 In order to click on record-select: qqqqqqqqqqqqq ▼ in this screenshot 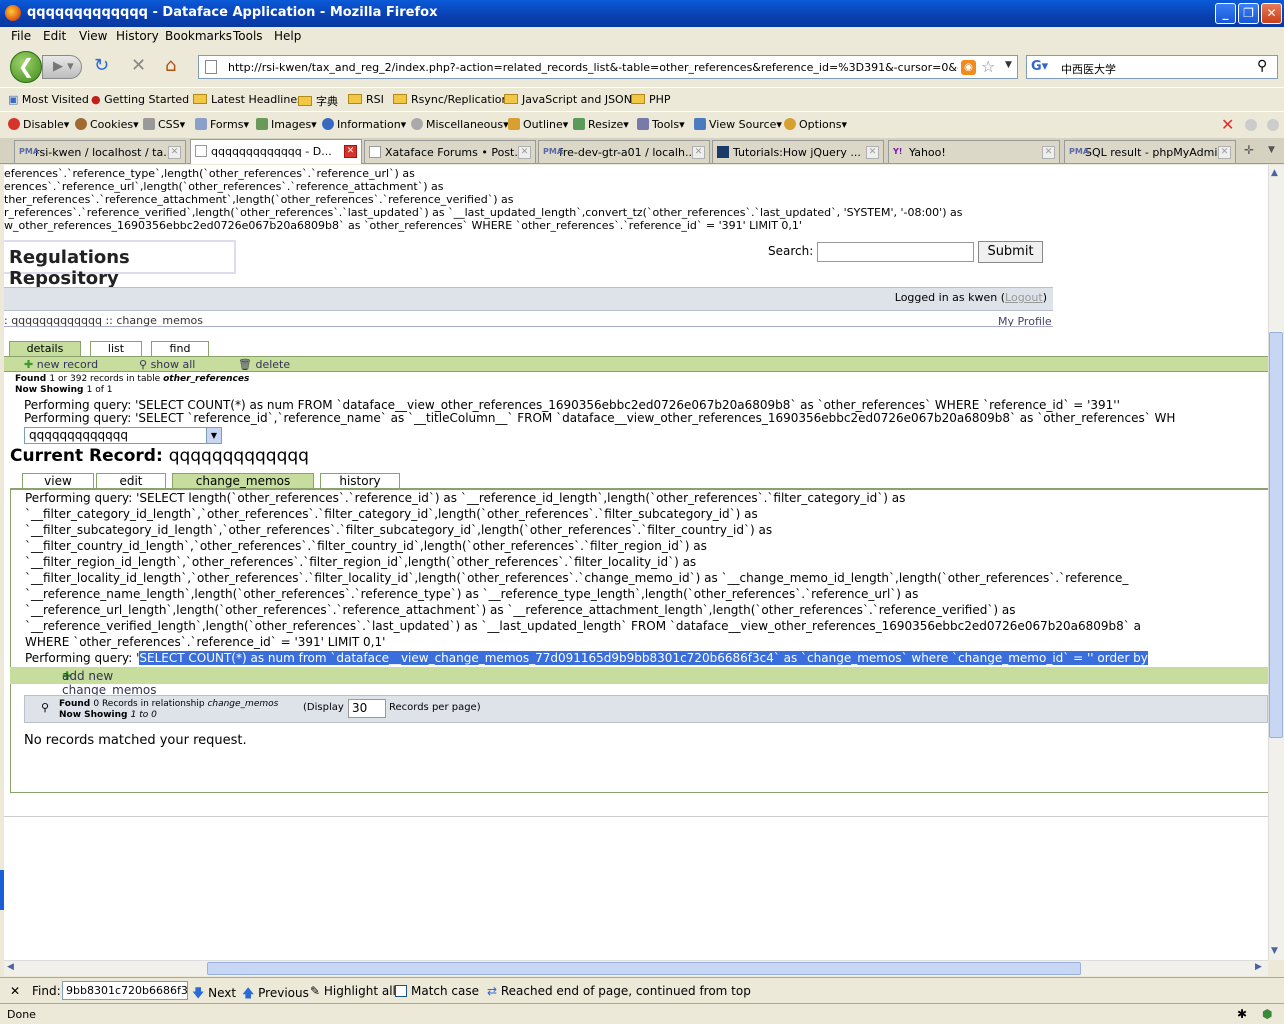, I will do `click(123, 435)`.